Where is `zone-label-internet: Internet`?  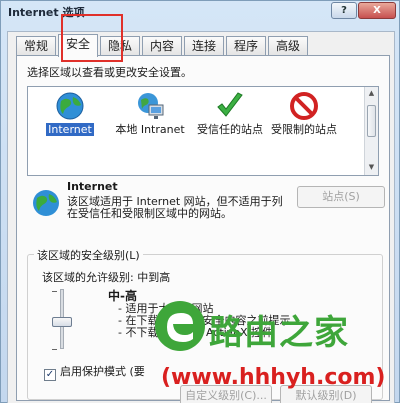 zone-label-internet: Internet is located at coordinates (70, 129).